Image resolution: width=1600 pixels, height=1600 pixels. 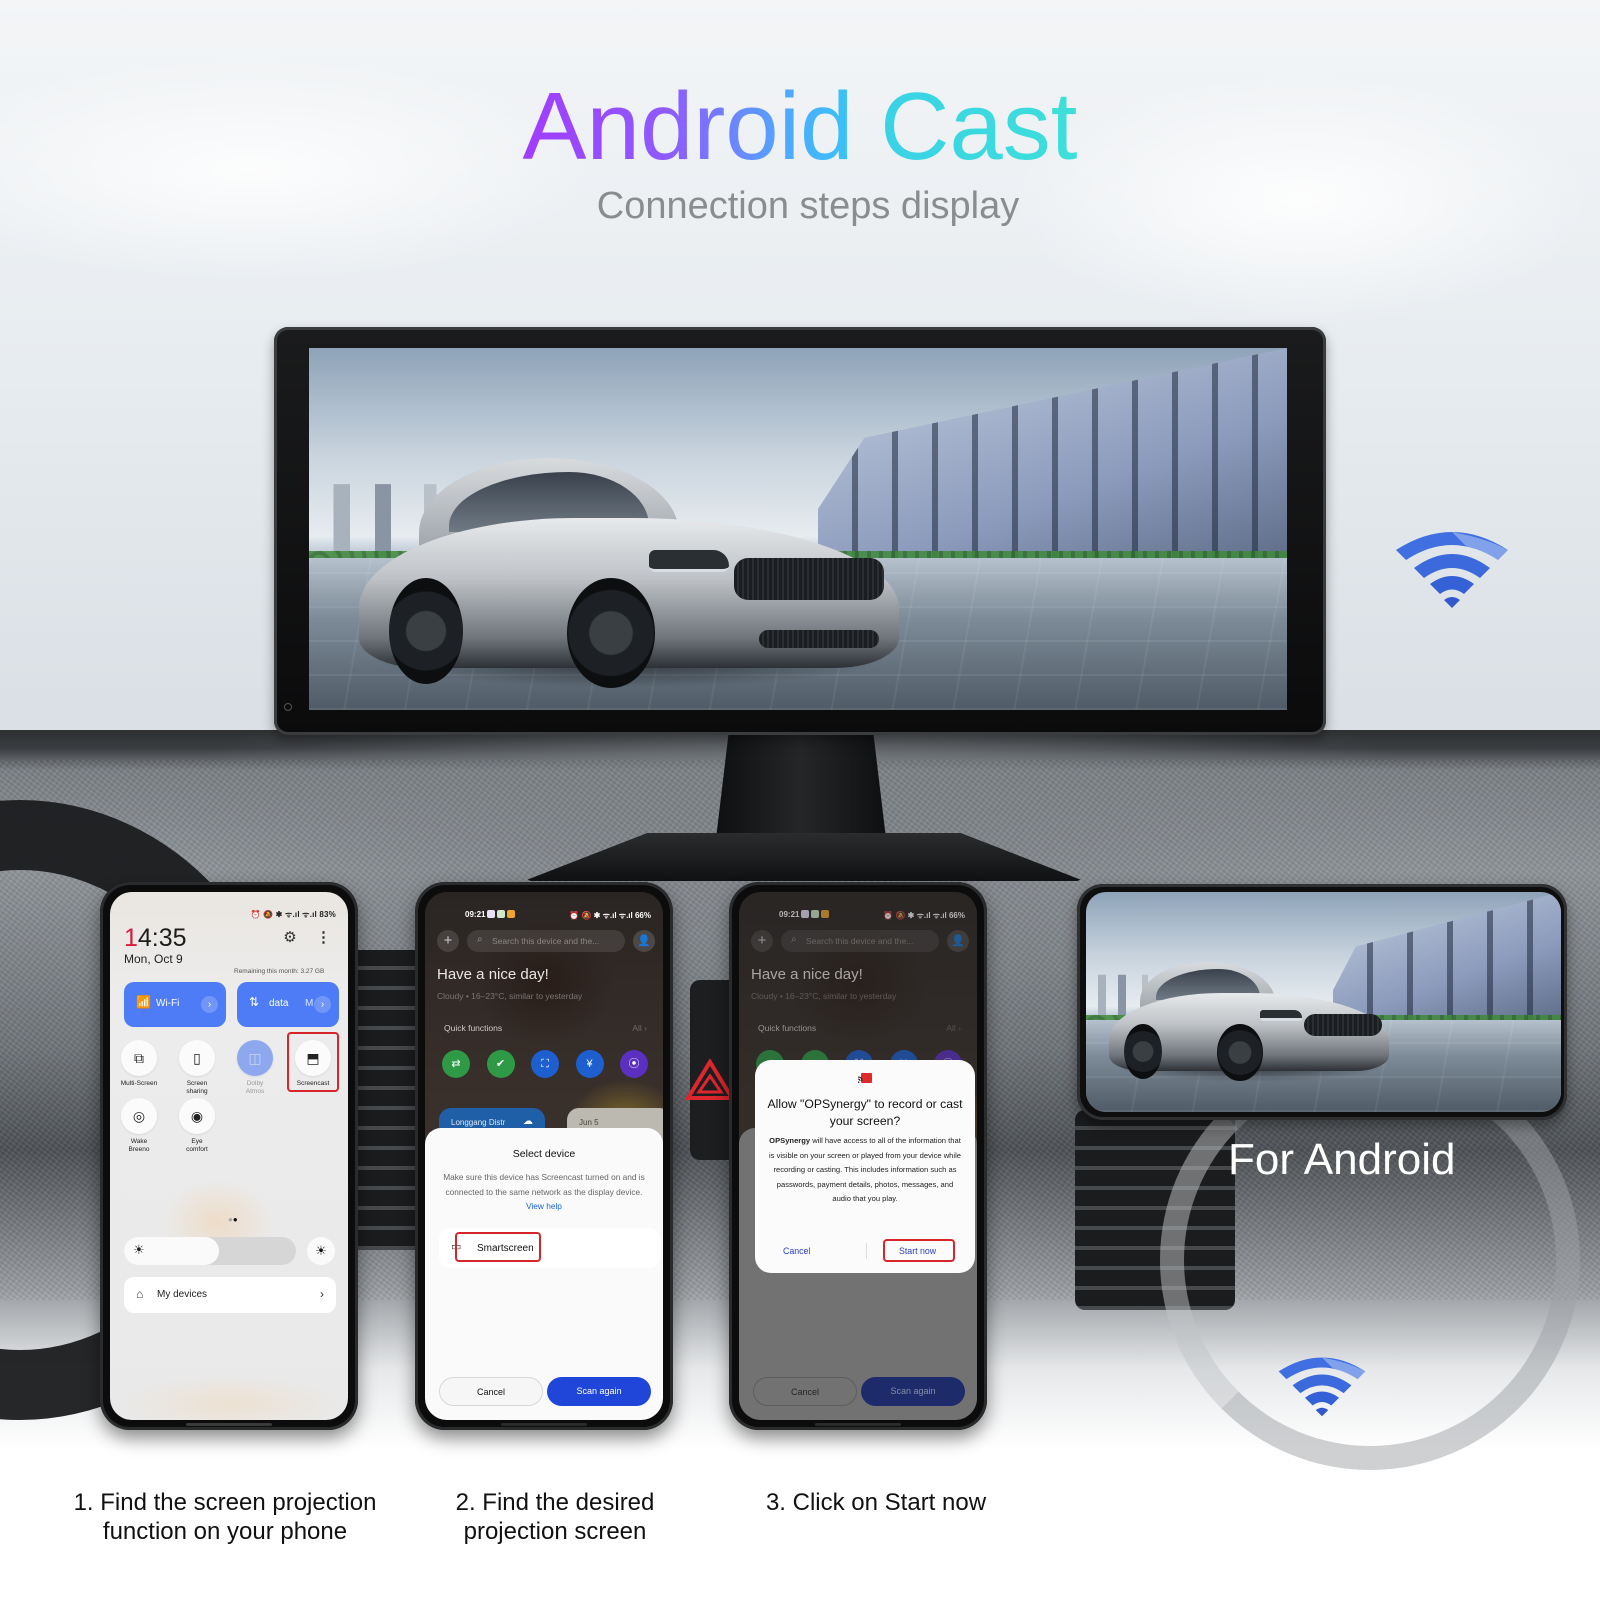 What do you see at coordinates (634, 1064) in the screenshot?
I see `app-camera-scan-icon: ⦿` at bounding box center [634, 1064].